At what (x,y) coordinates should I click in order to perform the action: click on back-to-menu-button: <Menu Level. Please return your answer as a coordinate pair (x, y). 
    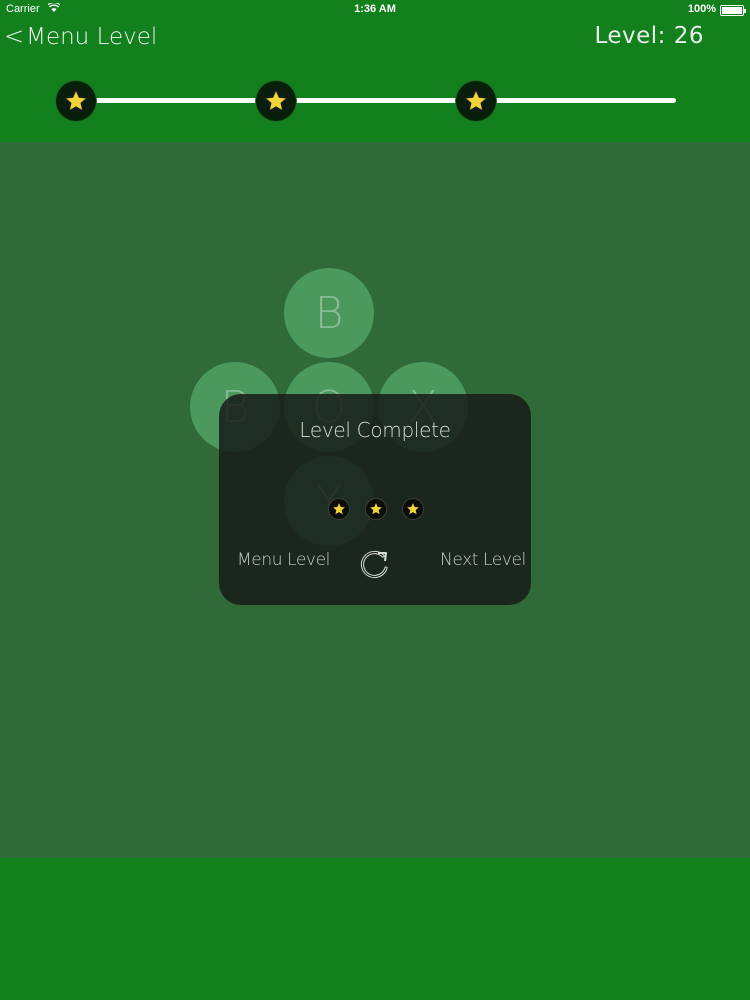
    Looking at the image, I should click on (80, 36).